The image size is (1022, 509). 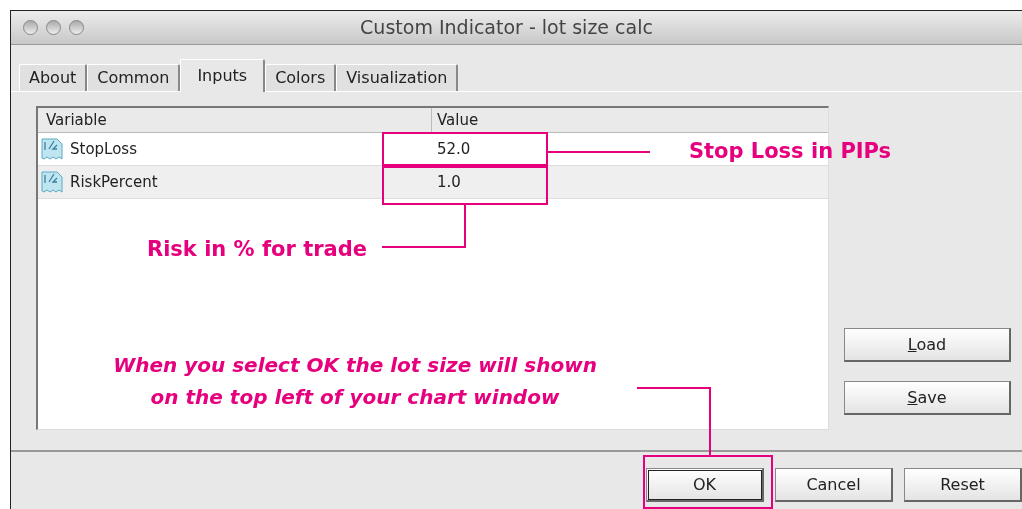 I want to click on minimize-button, so click(x=53, y=27).